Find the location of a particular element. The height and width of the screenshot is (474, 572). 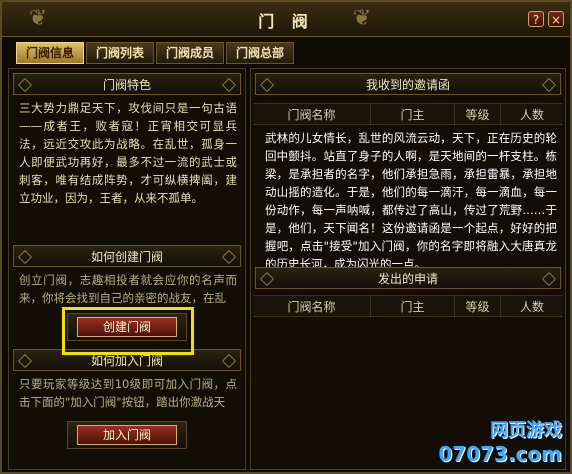

invites-column-header: 门阀名称 门主 等级 人数 is located at coordinates (408, 114).